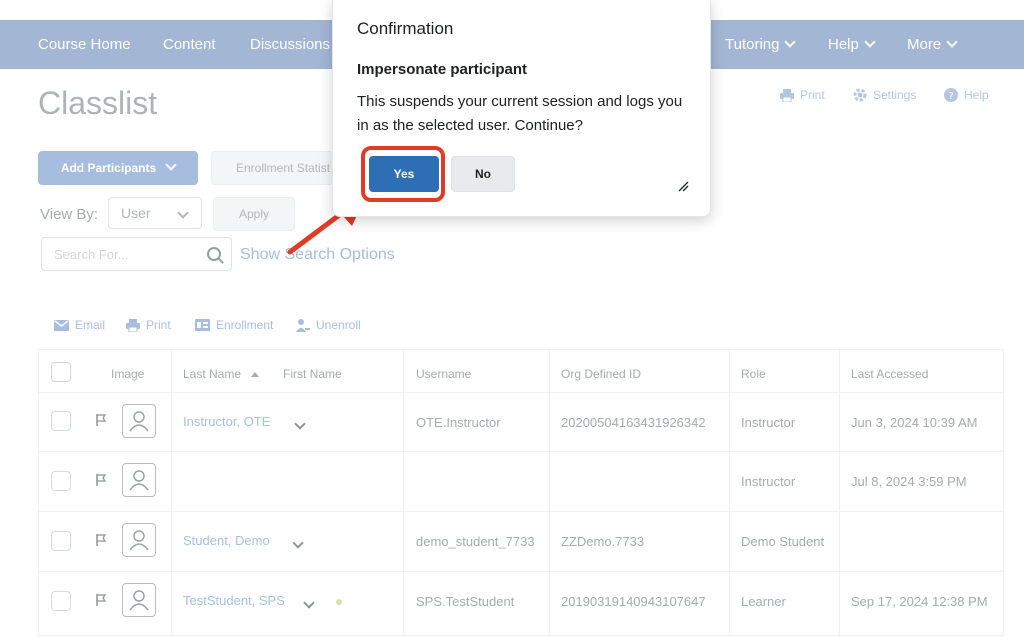  What do you see at coordinates (189, 44) in the screenshot?
I see `nav-content: Content` at bounding box center [189, 44].